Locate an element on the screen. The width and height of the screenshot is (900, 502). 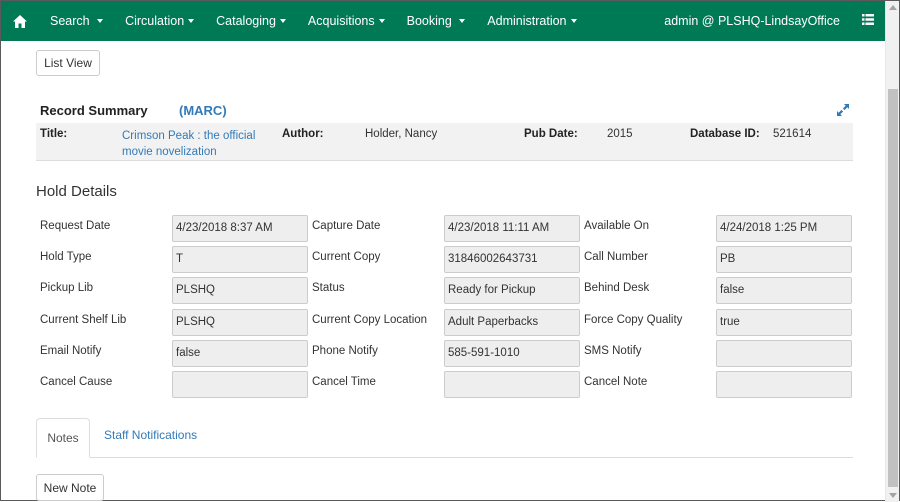
scroll-down-arrow-icon is located at coordinates (893, 495).